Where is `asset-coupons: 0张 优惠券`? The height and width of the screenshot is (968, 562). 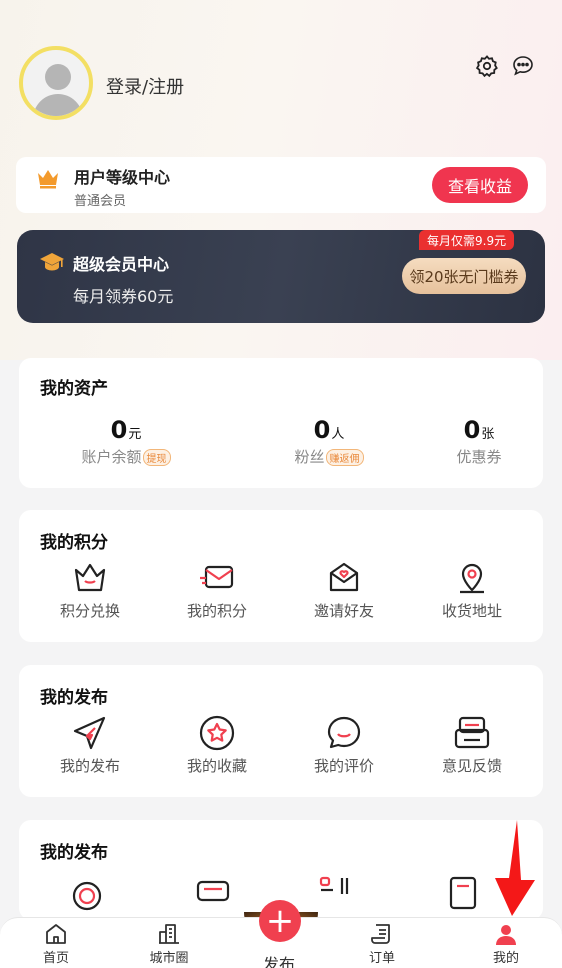
asset-coupons: 0张 优惠券 is located at coordinates (479, 441).